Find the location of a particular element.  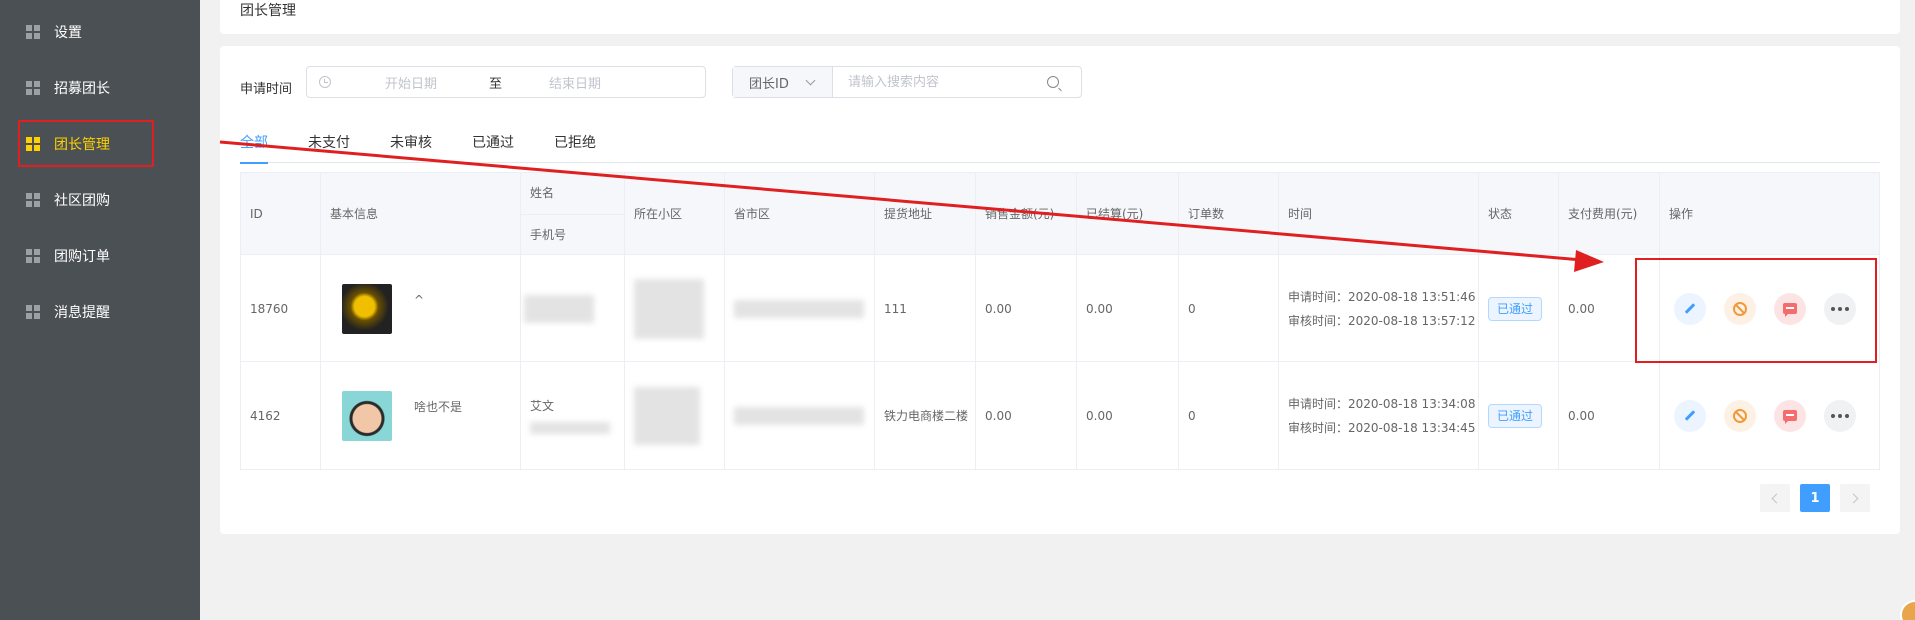

tab-unreviewed: 未审核 is located at coordinates (411, 146).